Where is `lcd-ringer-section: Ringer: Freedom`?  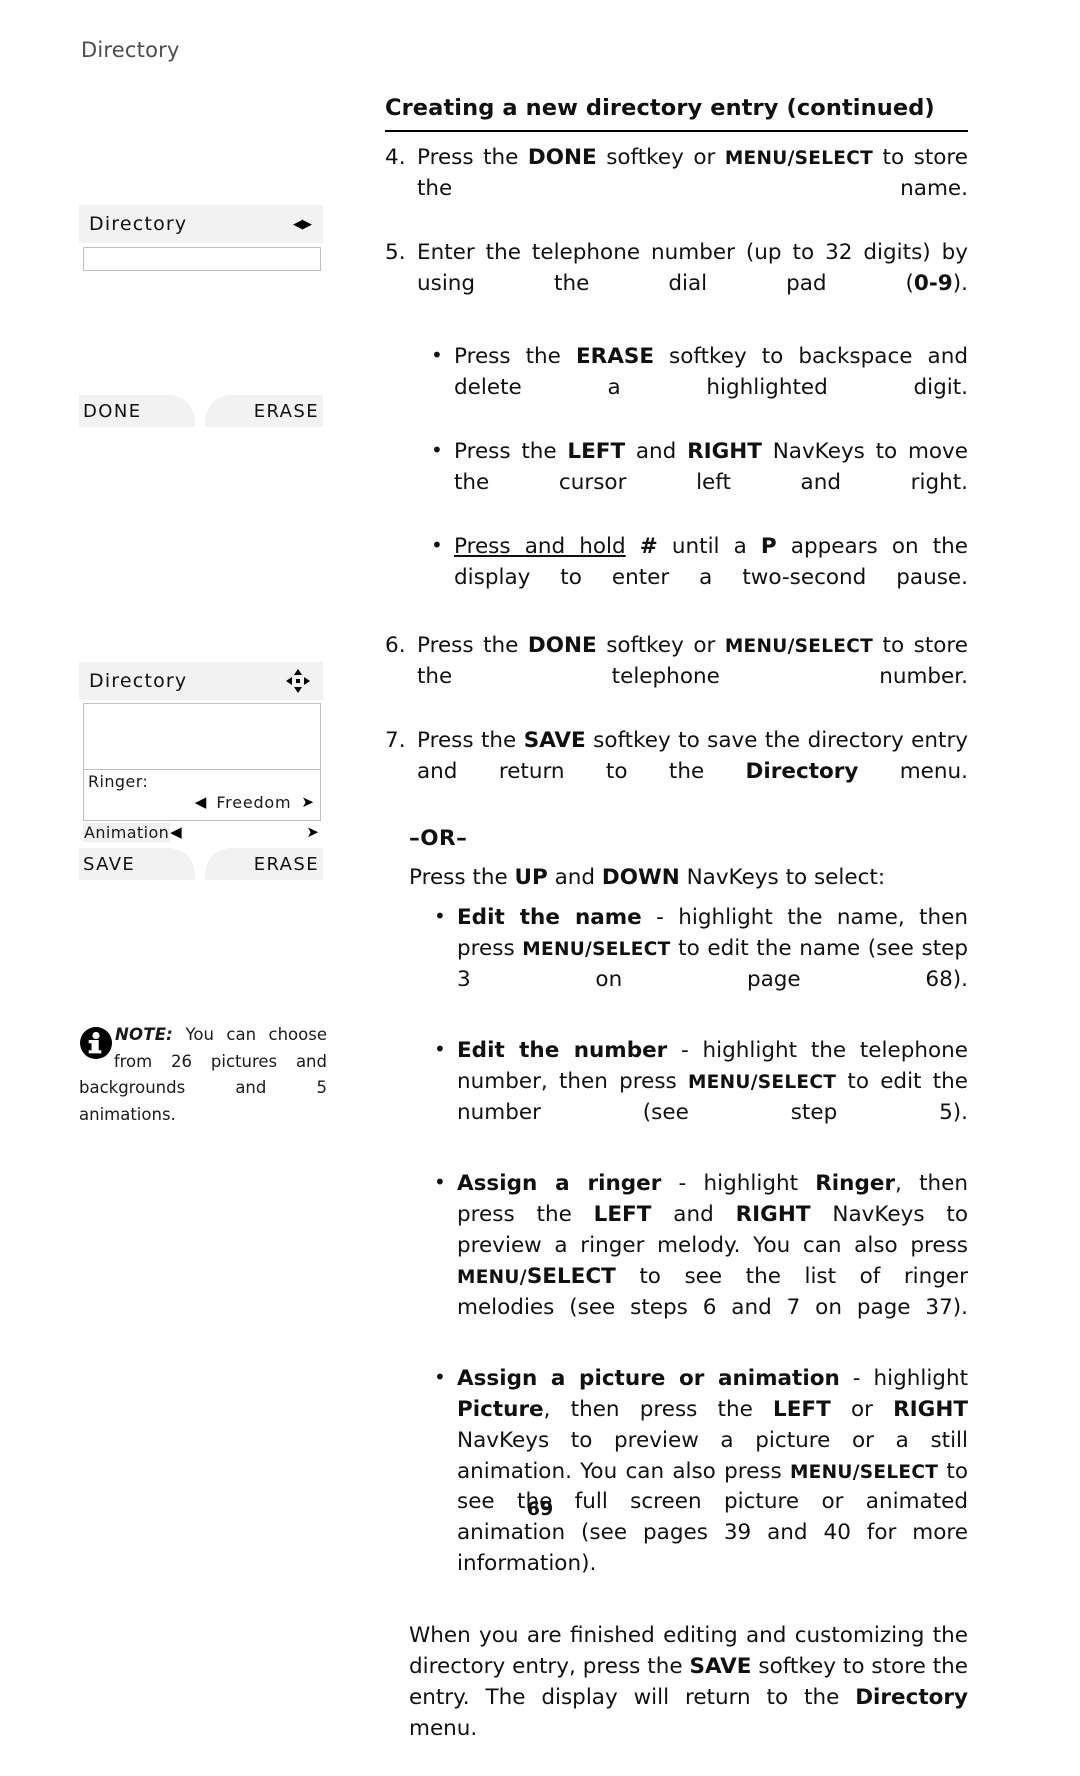
lcd-ringer-section: Ringer: Freedom is located at coordinates (202, 795).